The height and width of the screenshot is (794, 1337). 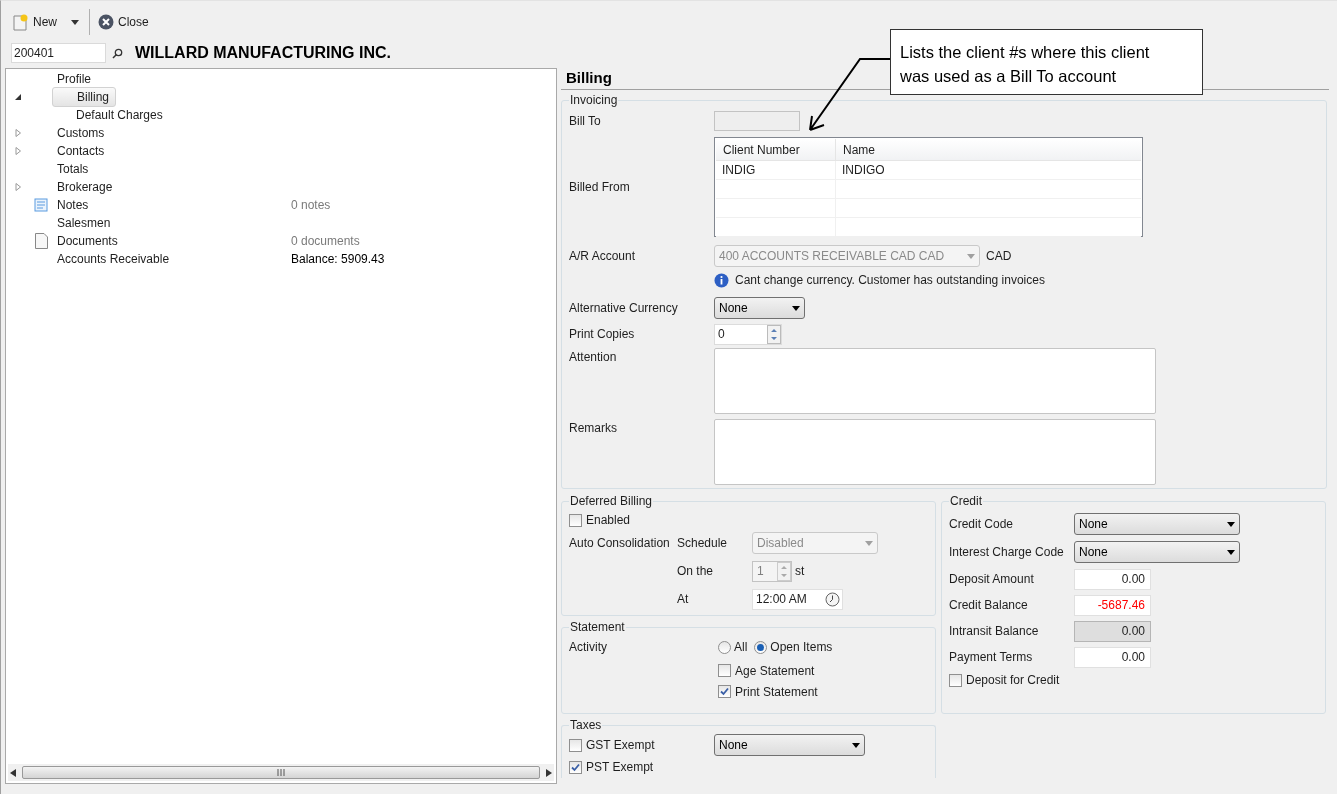 What do you see at coordinates (775, 671) in the screenshot?
I see `checkbox-label: Age Statement` at bounding box center [775, 671].